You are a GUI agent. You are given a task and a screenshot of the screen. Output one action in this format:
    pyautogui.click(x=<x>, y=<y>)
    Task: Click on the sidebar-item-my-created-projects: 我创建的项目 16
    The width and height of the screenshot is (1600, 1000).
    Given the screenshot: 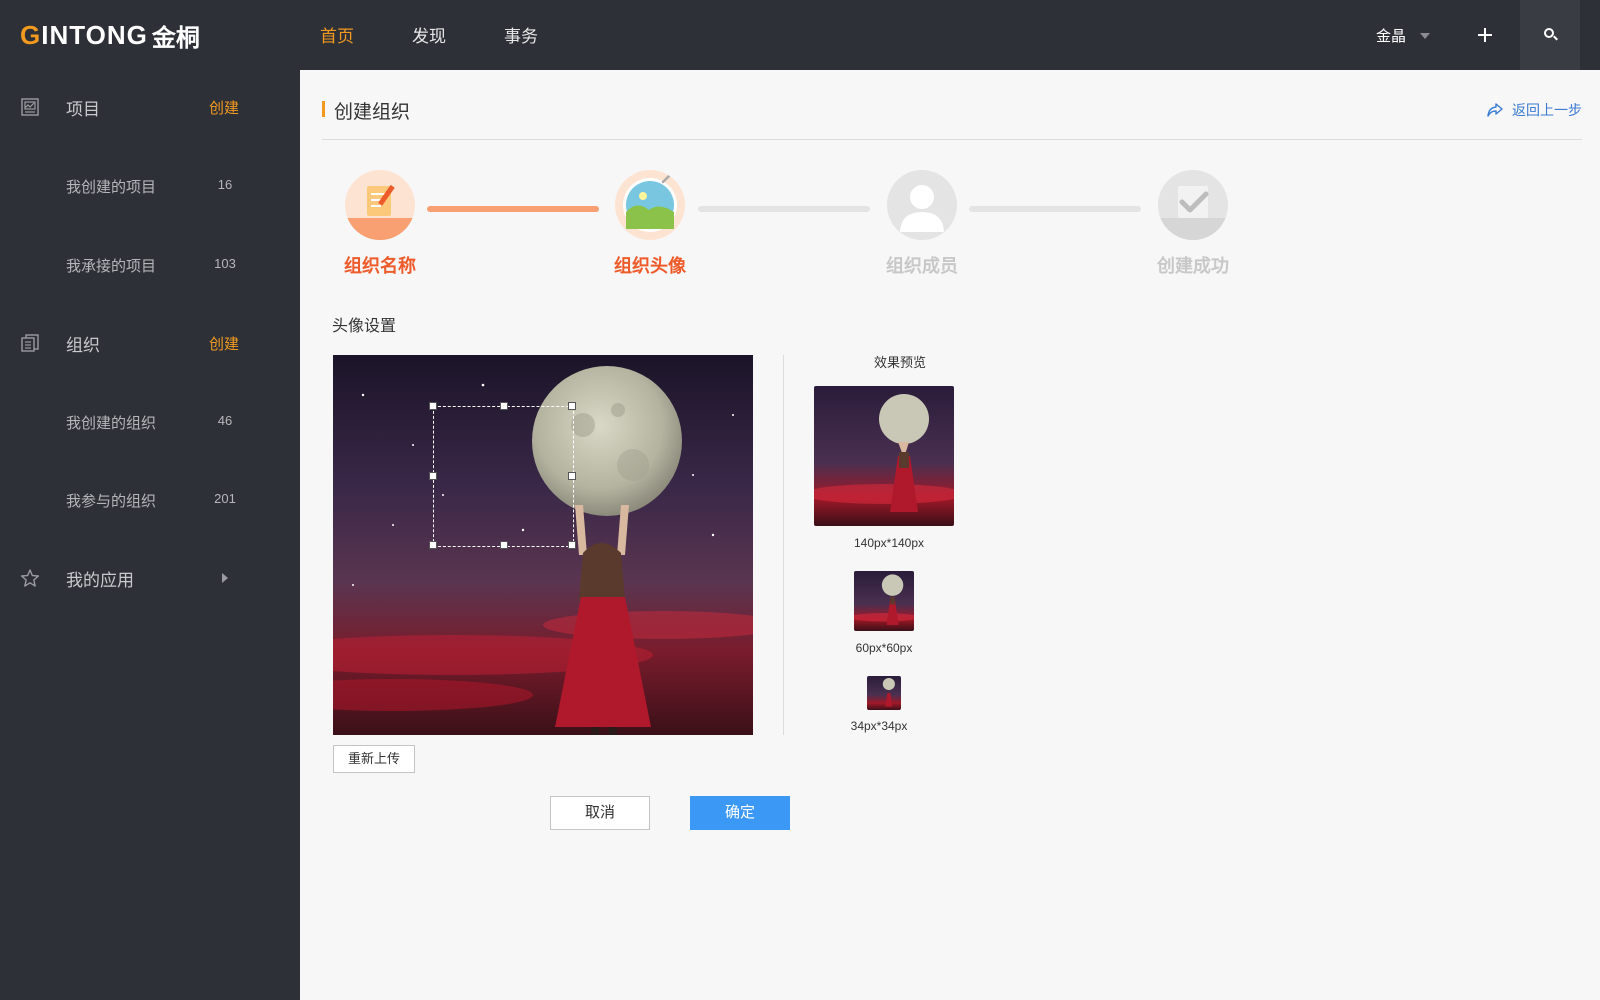 What is the action you would take?
    pyautogui.click(x=150, y=186)
    